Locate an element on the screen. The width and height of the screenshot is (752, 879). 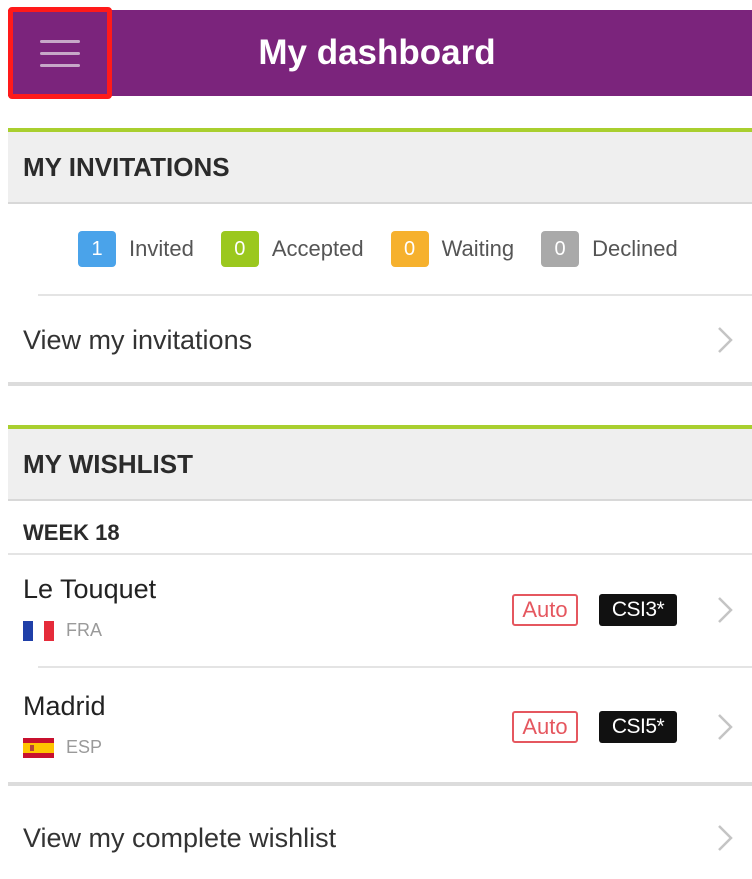
hamburger-icon is located at coordinates (60, 53).